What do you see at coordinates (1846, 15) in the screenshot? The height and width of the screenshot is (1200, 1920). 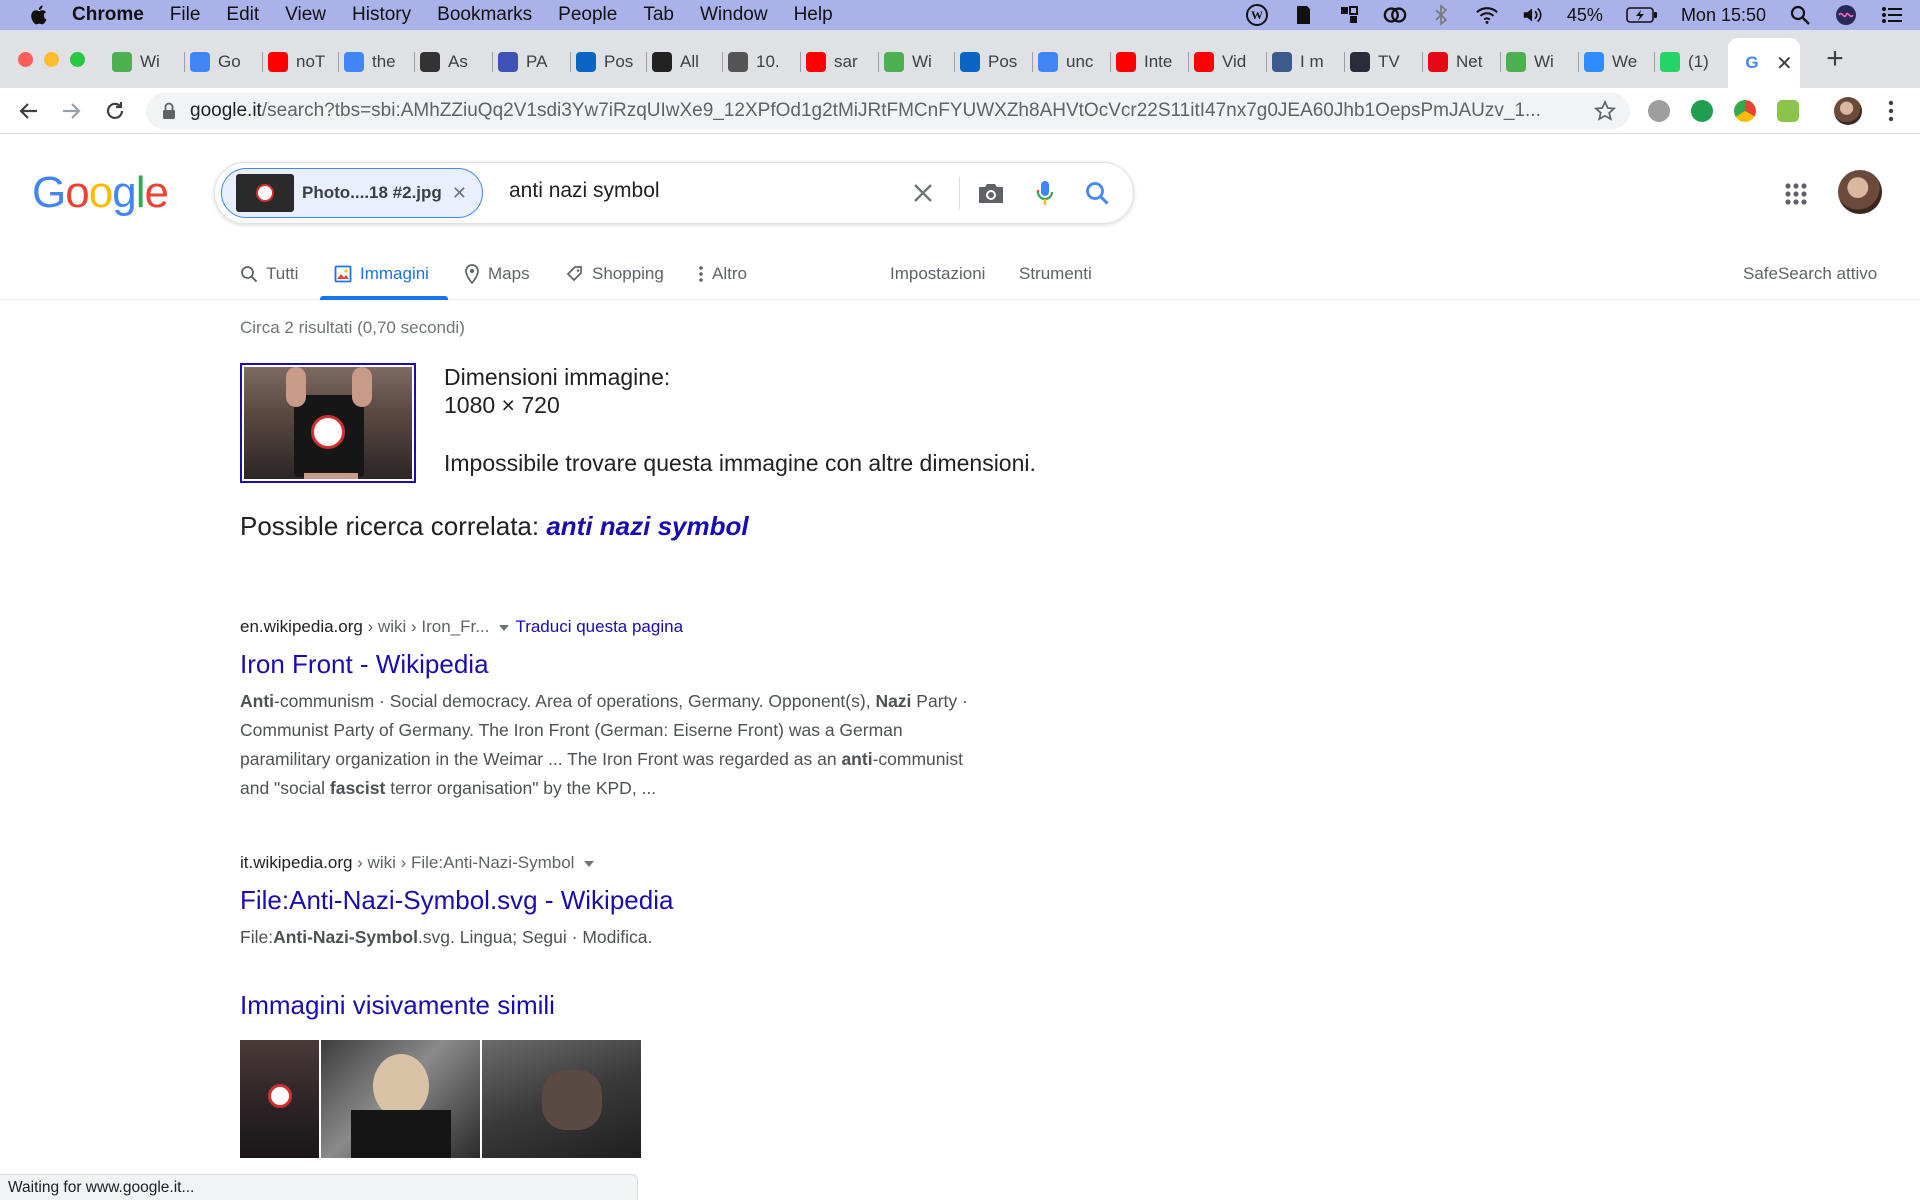 I see `siri-icon` at bounding box center [1846, 15].